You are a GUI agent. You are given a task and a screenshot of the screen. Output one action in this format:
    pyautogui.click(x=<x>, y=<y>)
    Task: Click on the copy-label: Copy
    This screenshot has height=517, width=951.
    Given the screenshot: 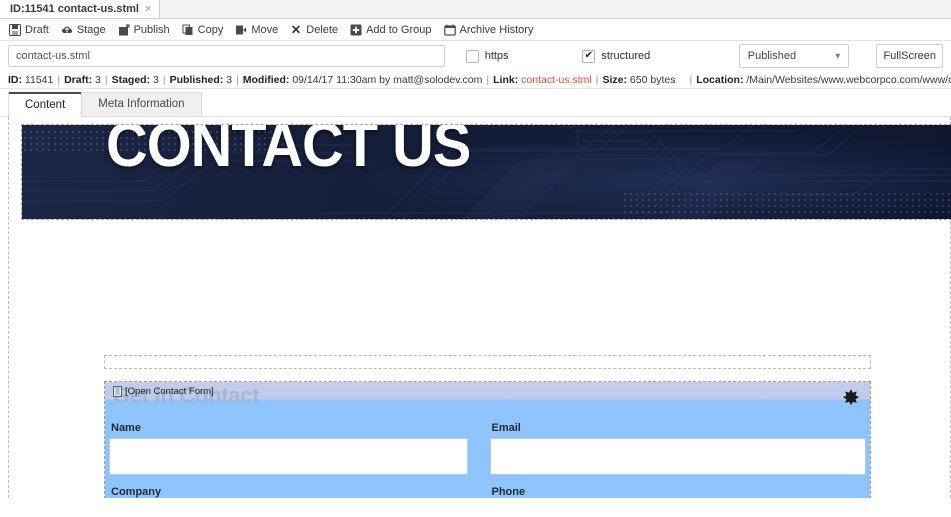 What is the action you would take?
    pyautogui.click(x=210, y=29)
    